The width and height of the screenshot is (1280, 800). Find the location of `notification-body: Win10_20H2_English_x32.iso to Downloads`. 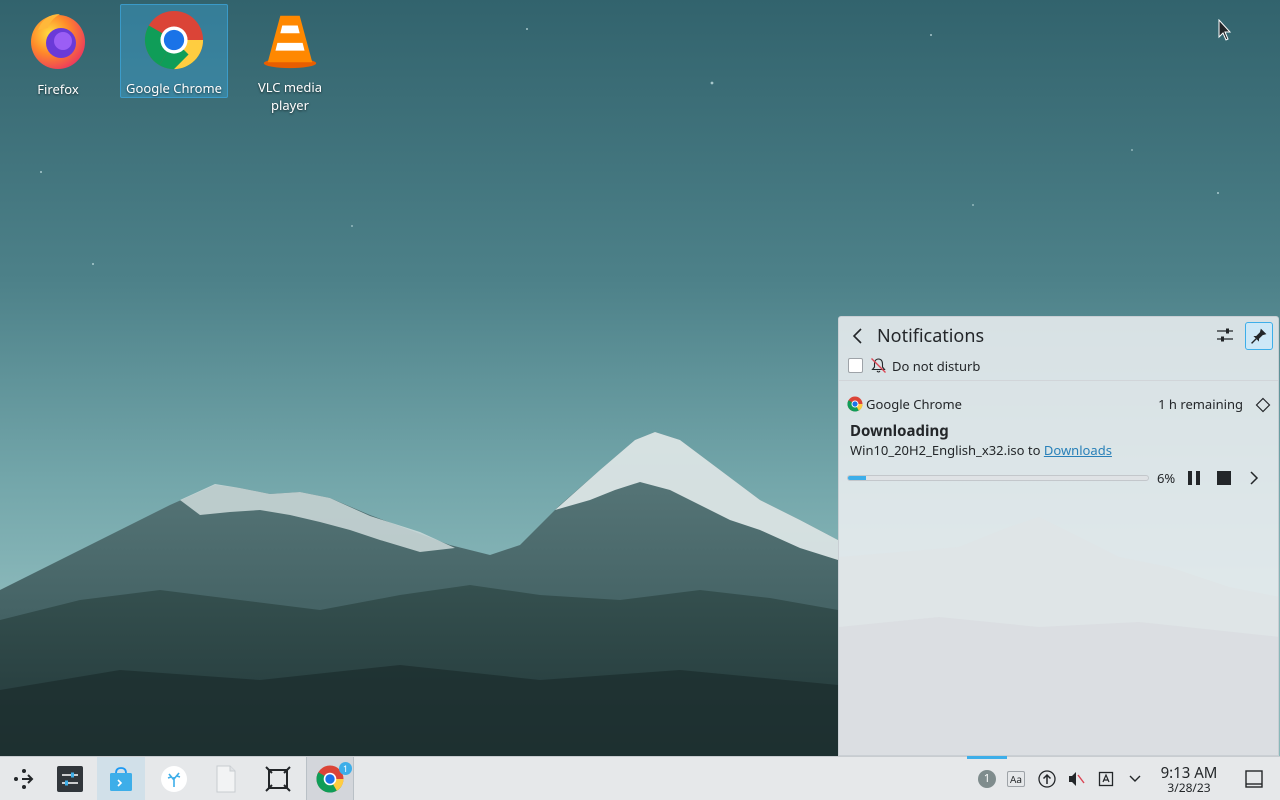

notification-body: Win10_20H2_English_x32.iso to Downloads is located at coordinates (981, 450).